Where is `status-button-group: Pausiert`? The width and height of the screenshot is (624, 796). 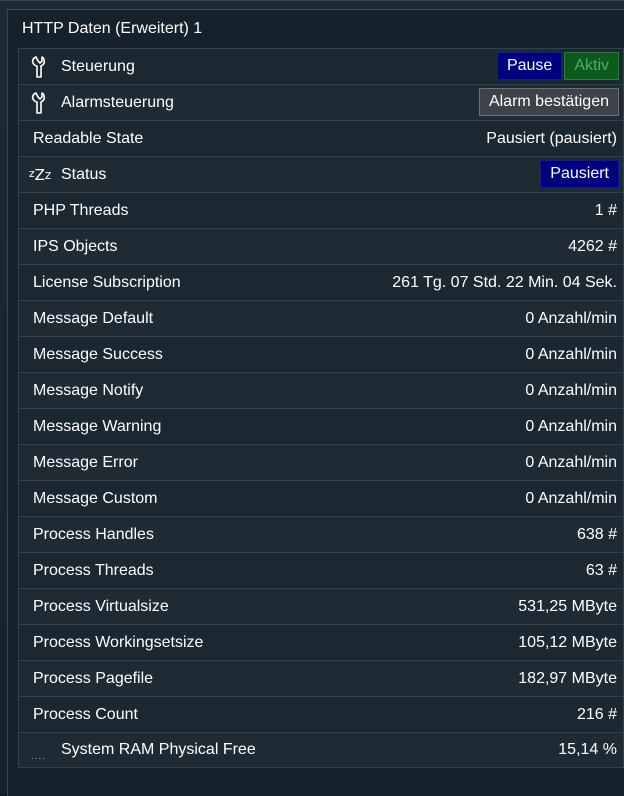
status-button-group: Pausiert is located at coordinates (579, 174).